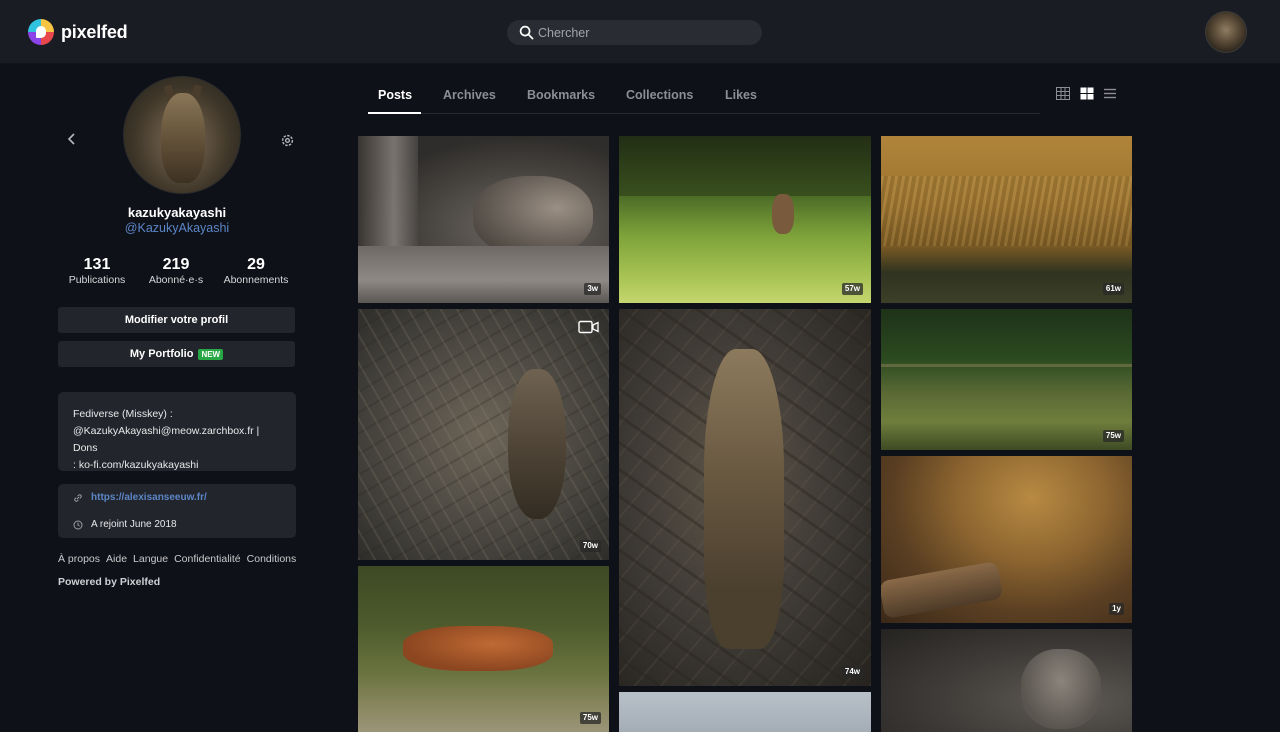 The image size is (1280, 732). What do you see at coordinates (1087, 93) in the screenshot?
I see `masonry-view-icon` at bounding box center [1087, 93].